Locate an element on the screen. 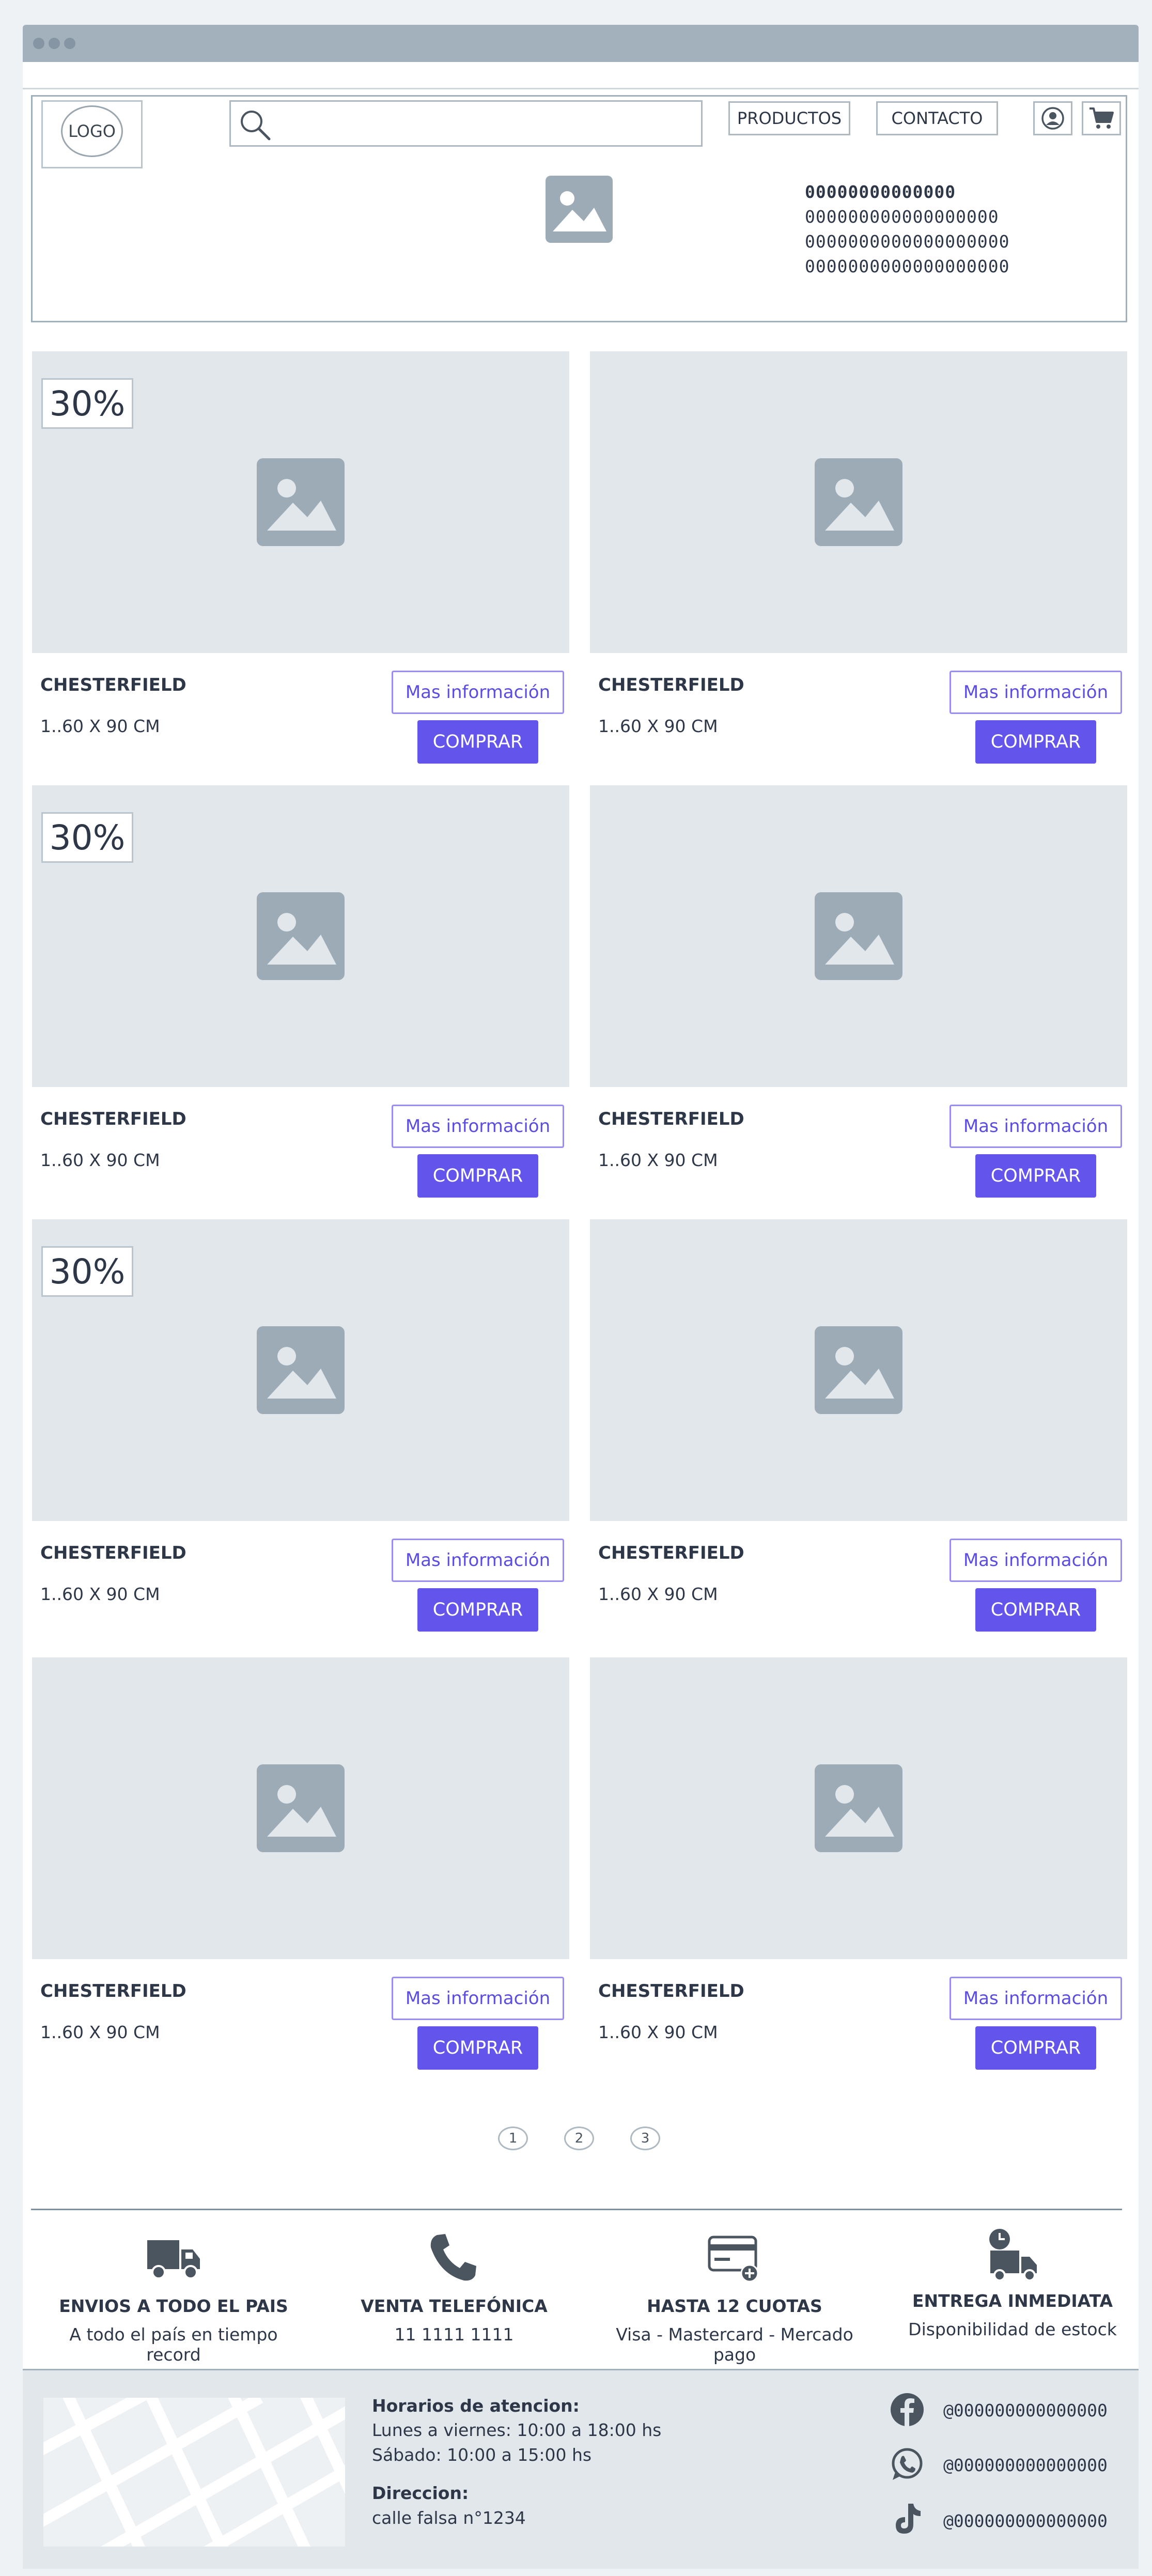 The image size is (1152, 2576). address-text: calle falsa n°1234 is located at coordinates (449, 2518).